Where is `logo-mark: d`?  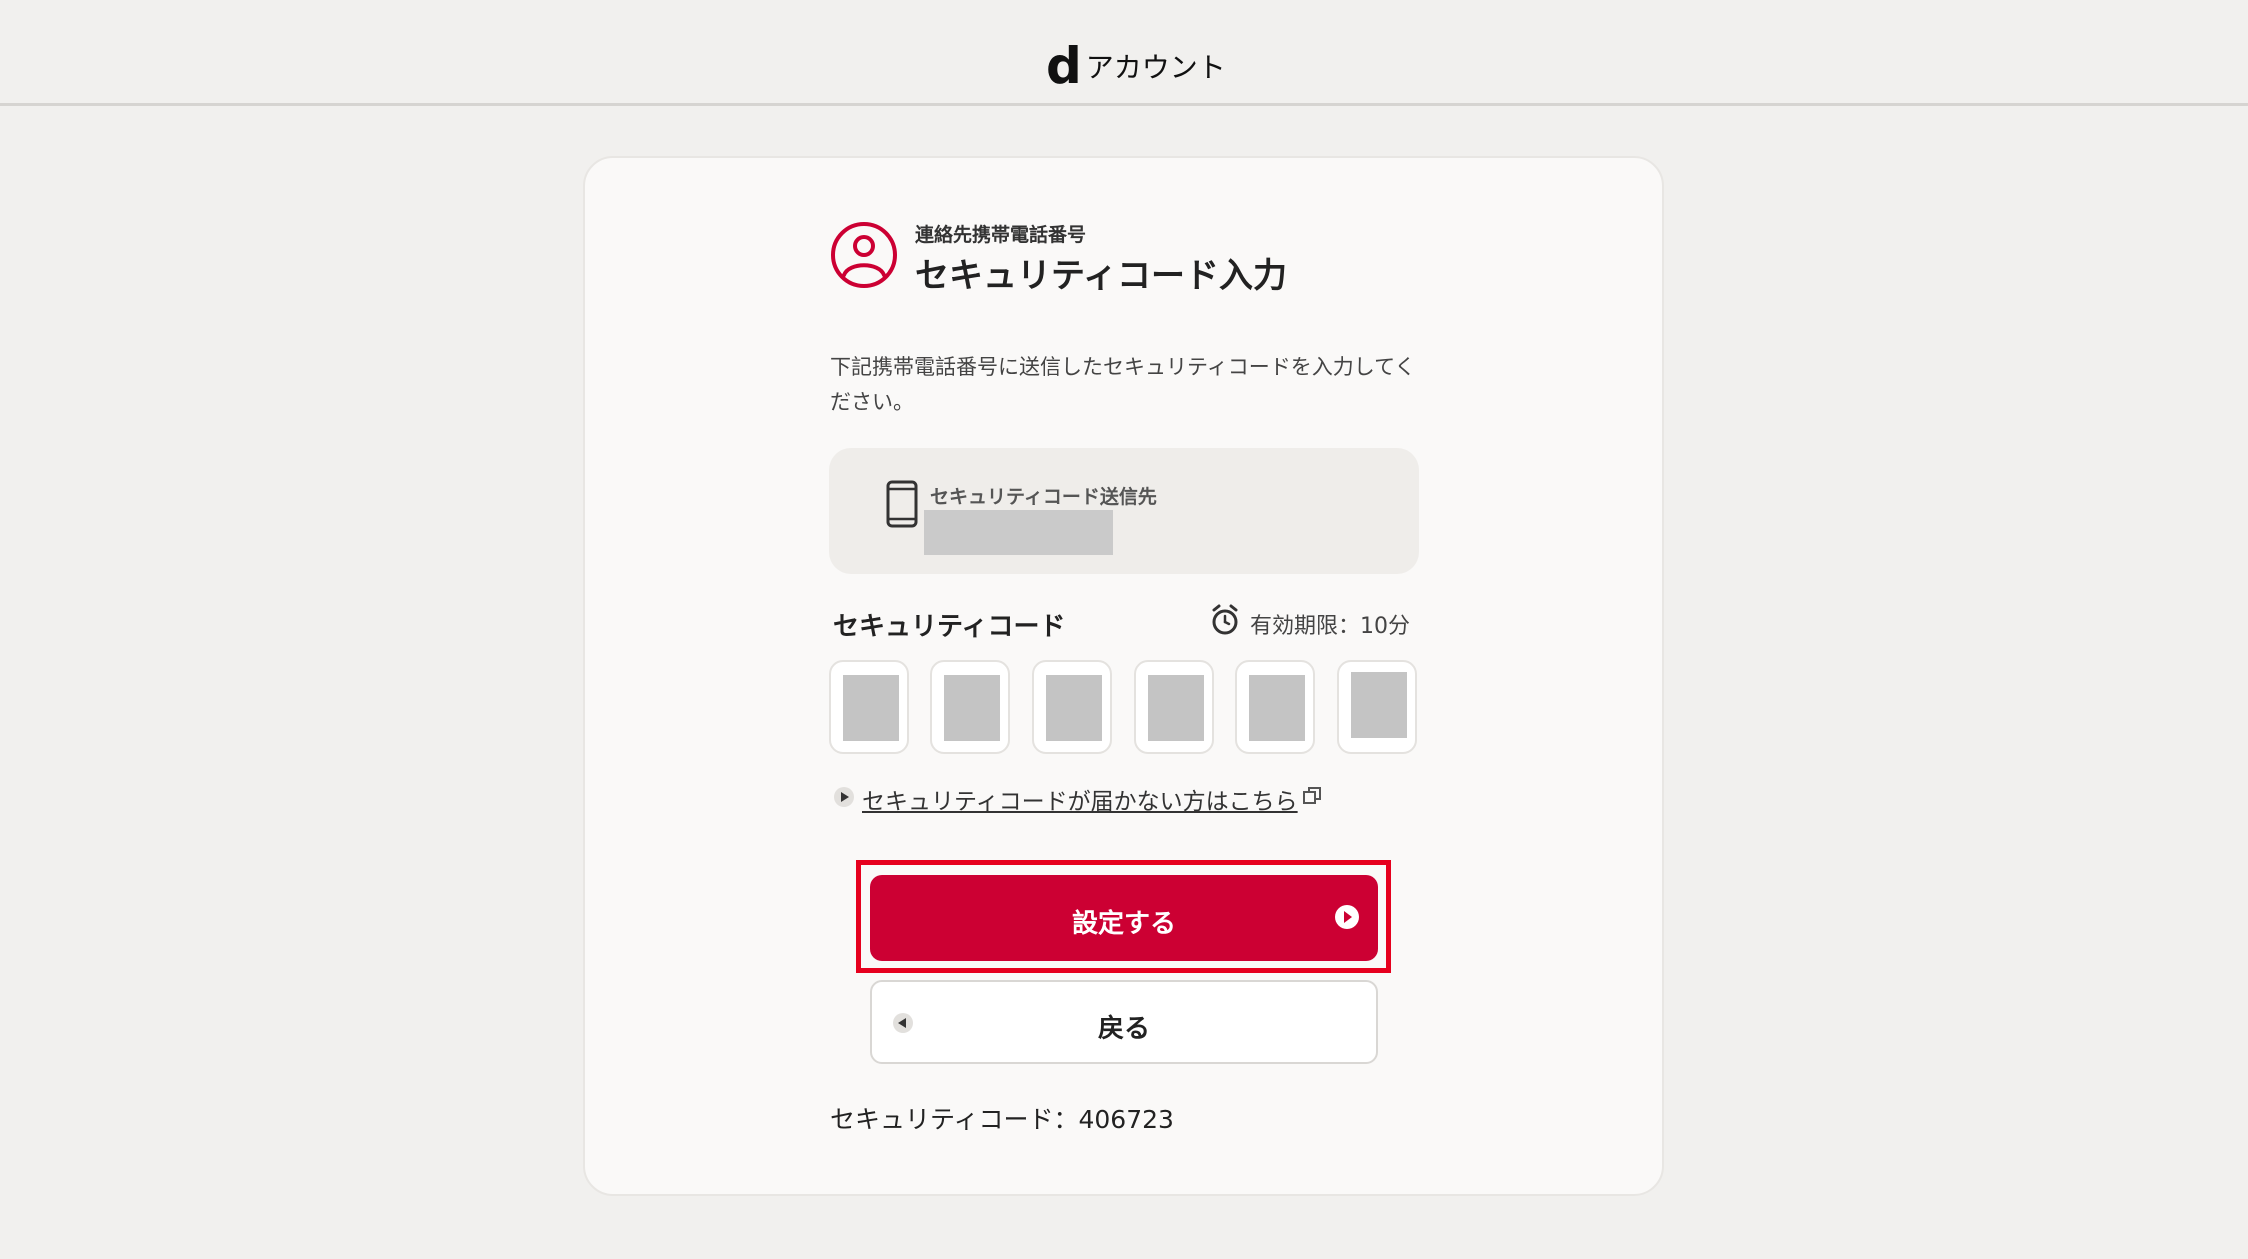
logo-mark: d is located at coordinates (1064, 66).